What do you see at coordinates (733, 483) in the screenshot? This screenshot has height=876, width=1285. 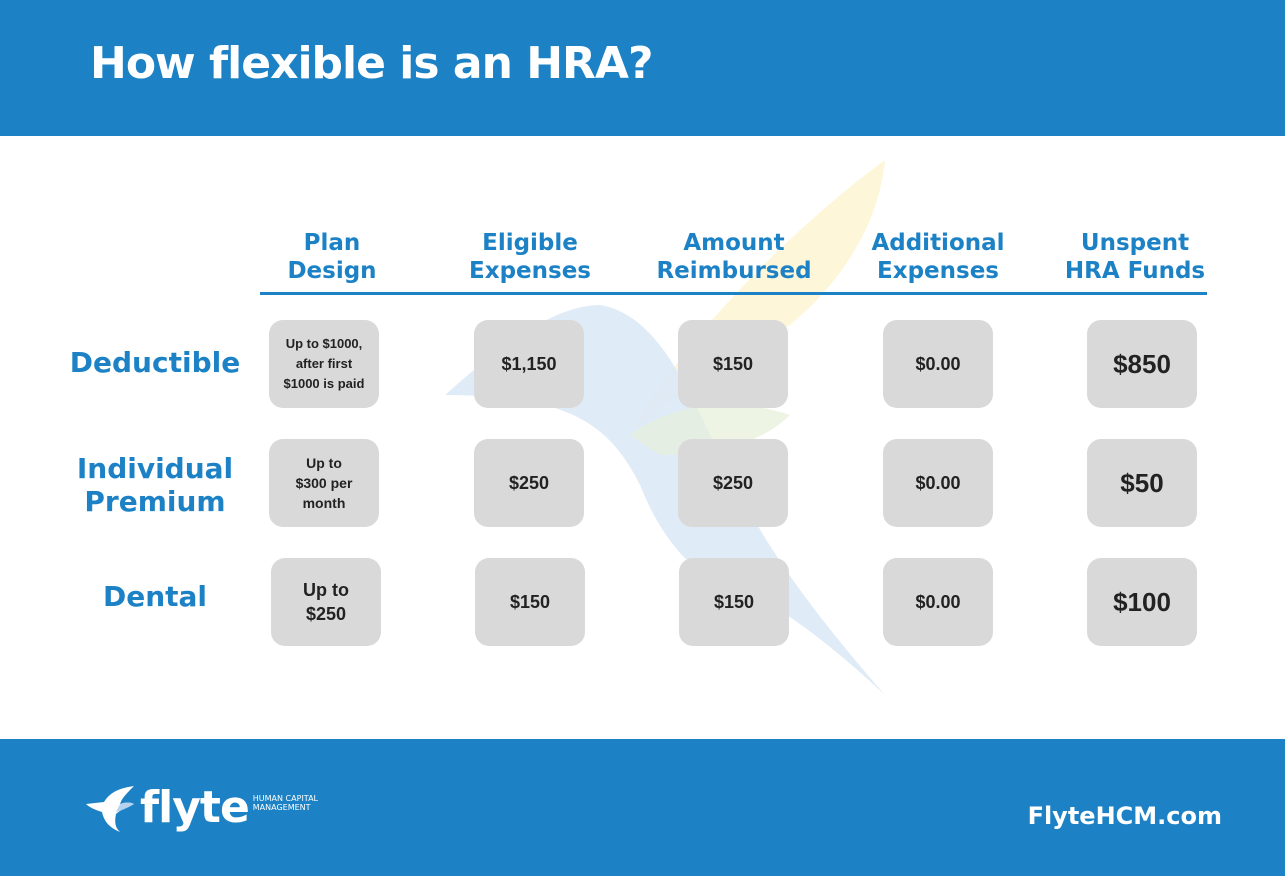 I see `cell-premium-reimbursed: $250` at bounding box center [733, 483].